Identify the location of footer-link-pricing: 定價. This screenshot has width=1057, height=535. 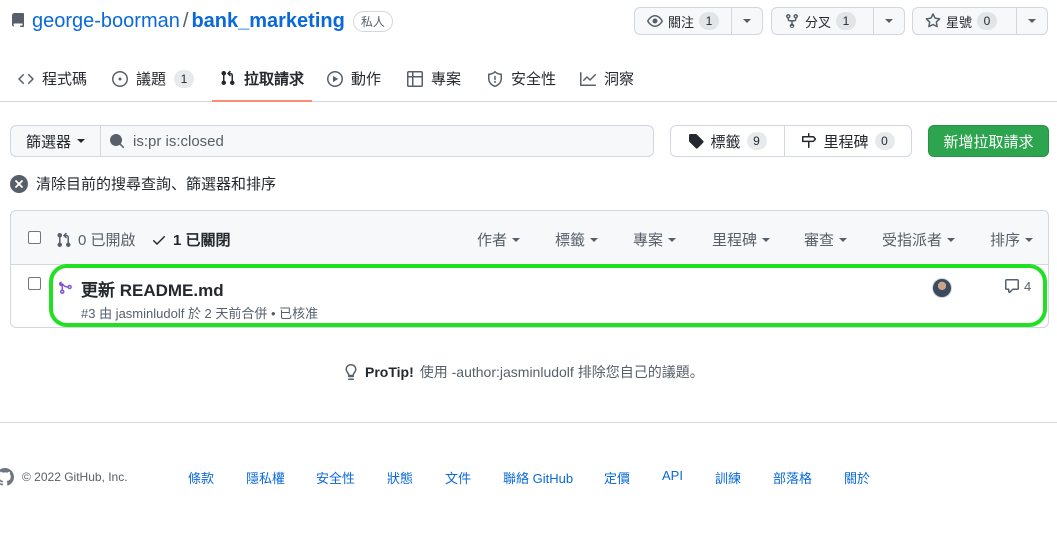
(617, 477).